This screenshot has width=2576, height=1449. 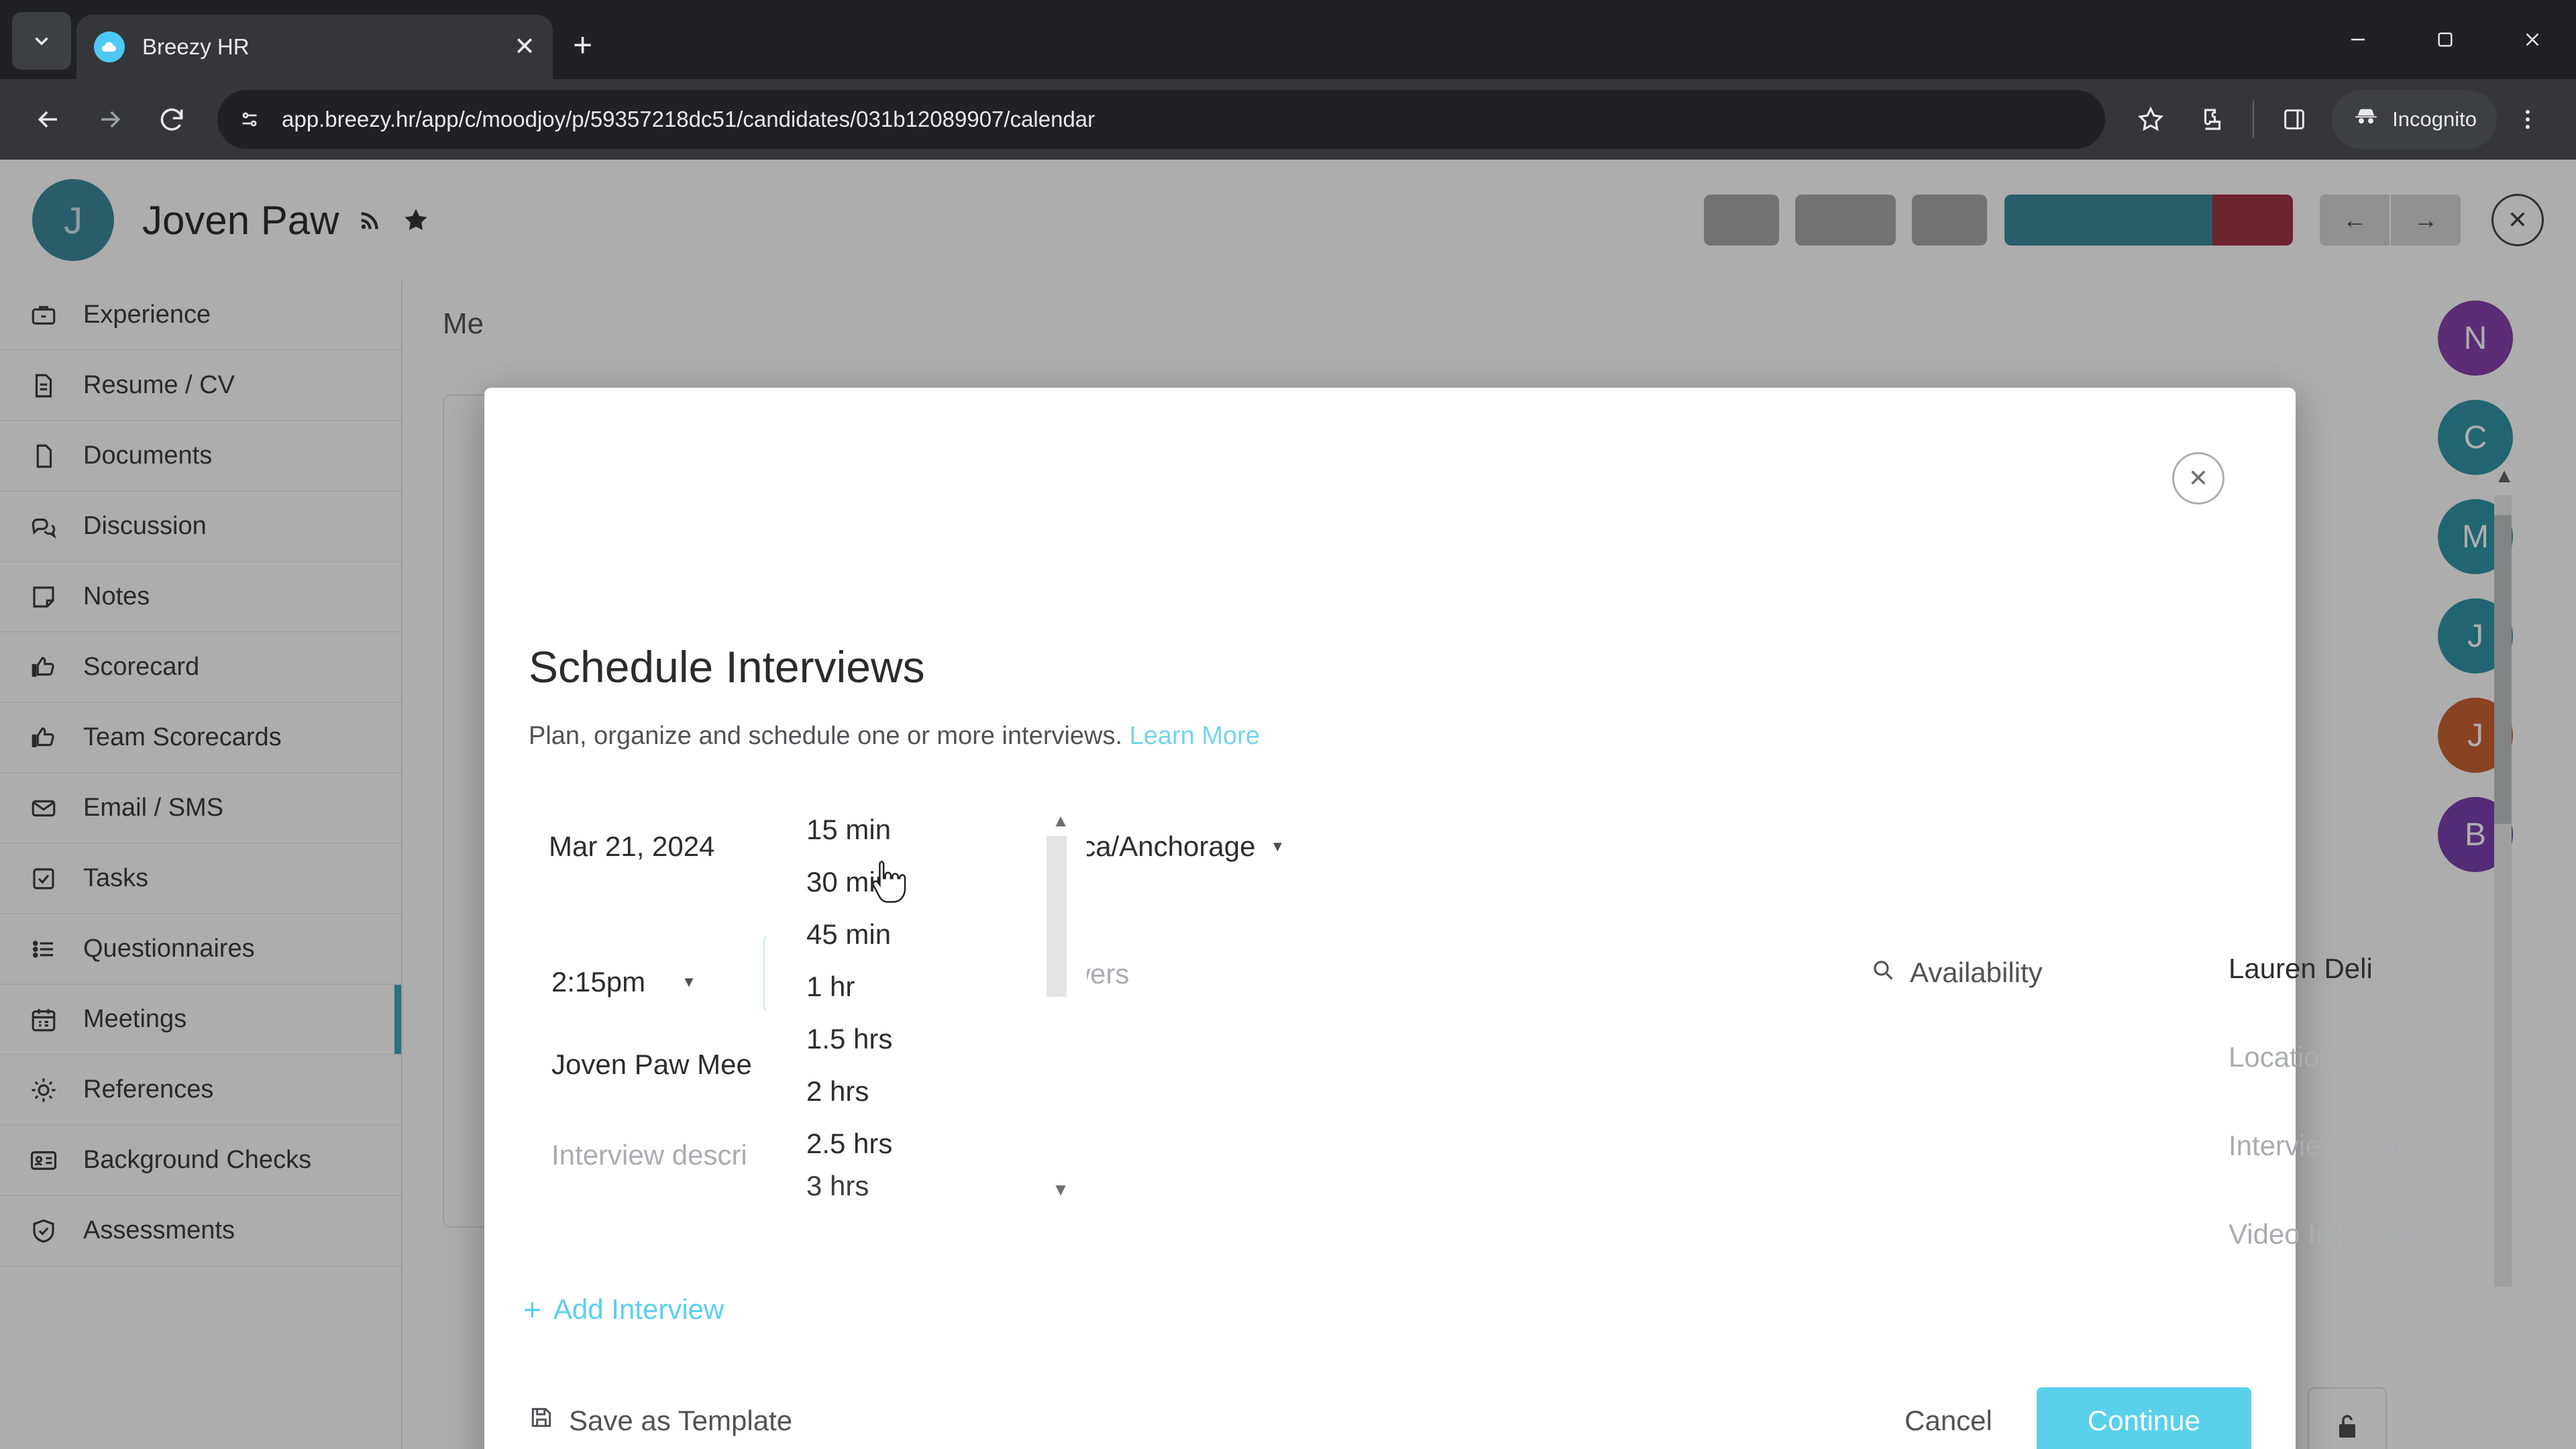 I want to click on save-icon, so click(x=541, y=1421).